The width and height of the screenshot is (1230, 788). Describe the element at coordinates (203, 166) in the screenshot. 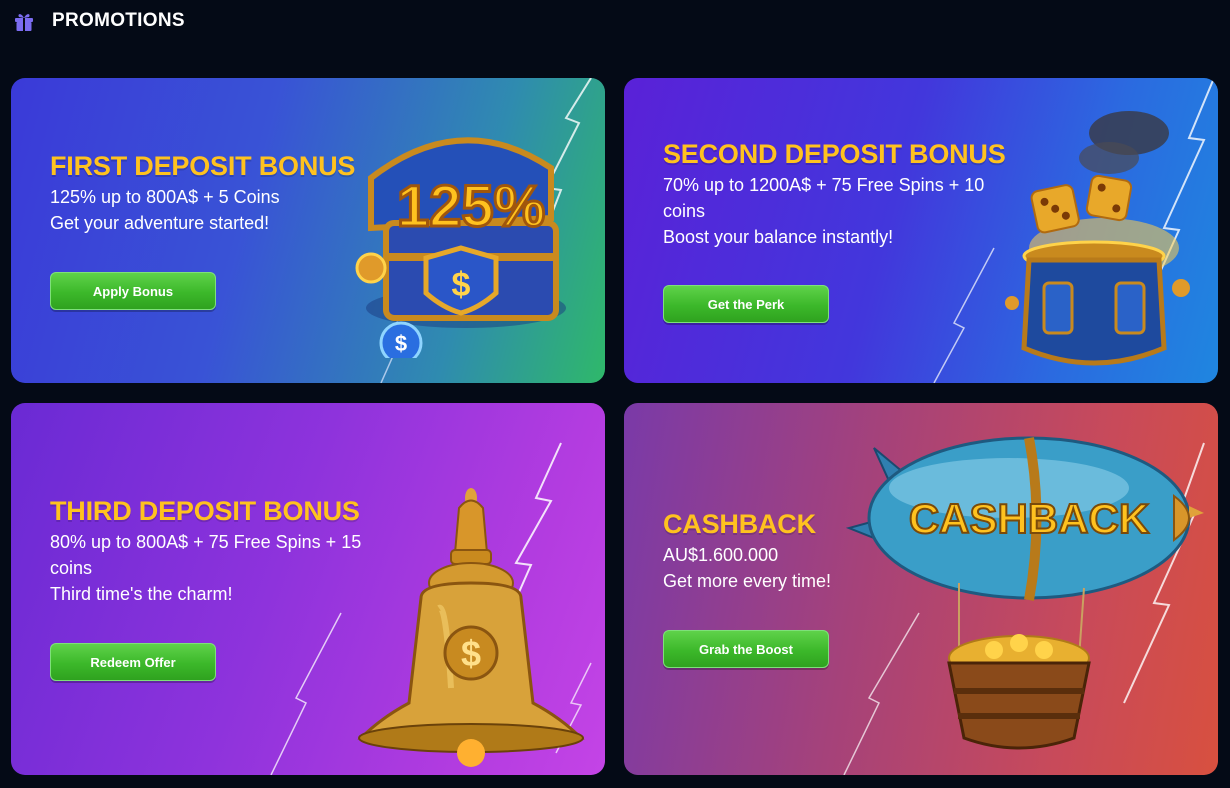

I see `promo-title: FIRST DEPOSIT BONUS` at that location.